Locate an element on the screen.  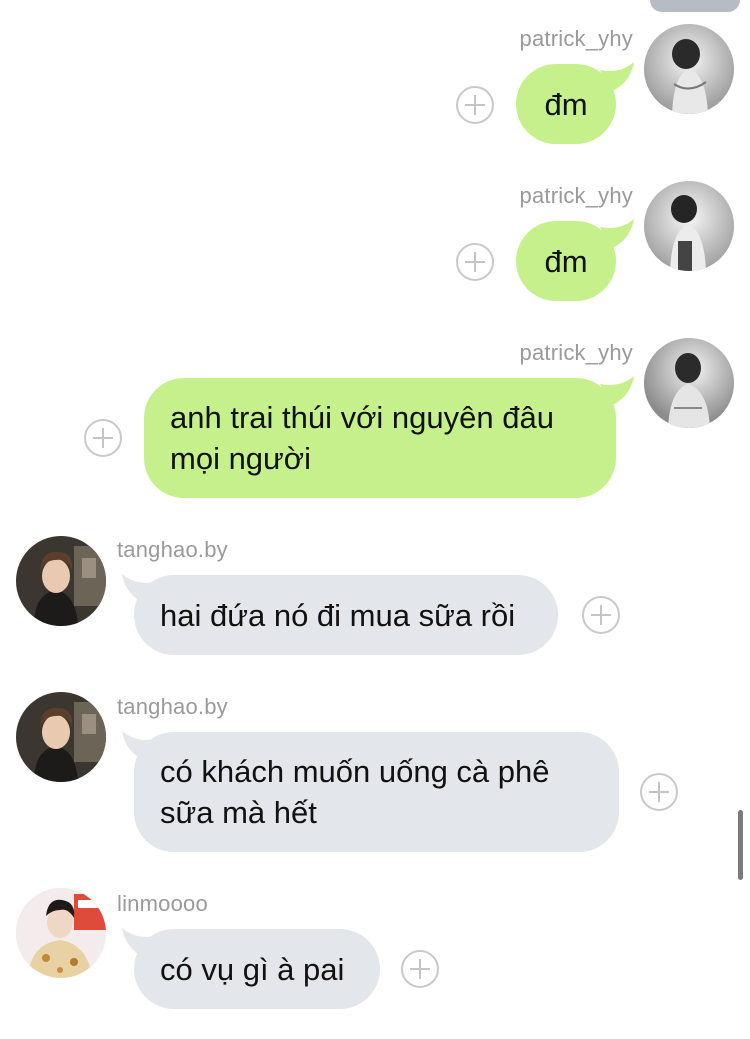
message-line: anh trai thúi với nguyên đâu is located at coordinates (362, 417).